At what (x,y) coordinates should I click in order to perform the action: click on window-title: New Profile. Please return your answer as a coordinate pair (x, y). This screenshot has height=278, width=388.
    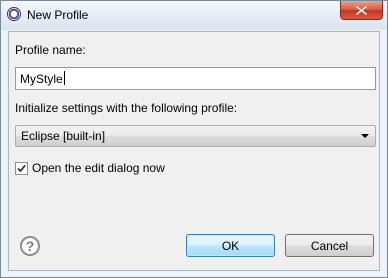
    Looking at the image, I should click on (58, 15).